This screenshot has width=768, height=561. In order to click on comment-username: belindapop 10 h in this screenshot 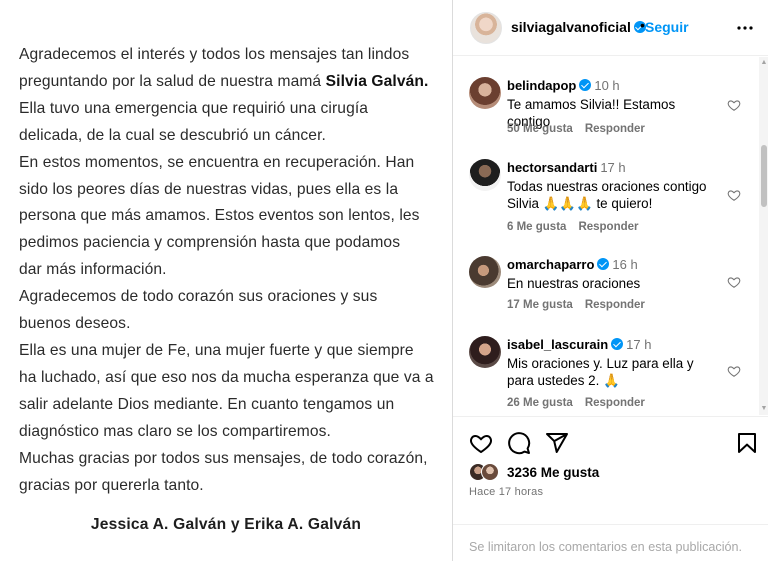, I will do `click(563, 85)`.